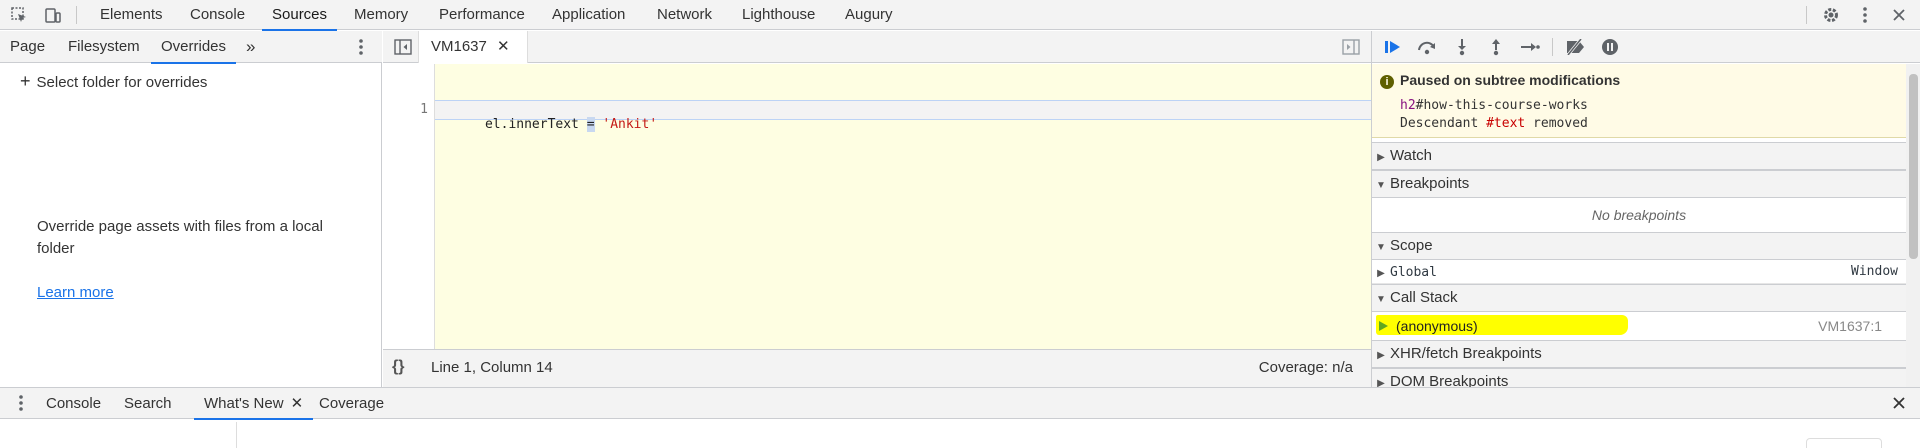 This screenshot has width=1920, height=448. Describe the element at coordinates (1530, 47) in the screenshot. I see `step-icon` at that location.